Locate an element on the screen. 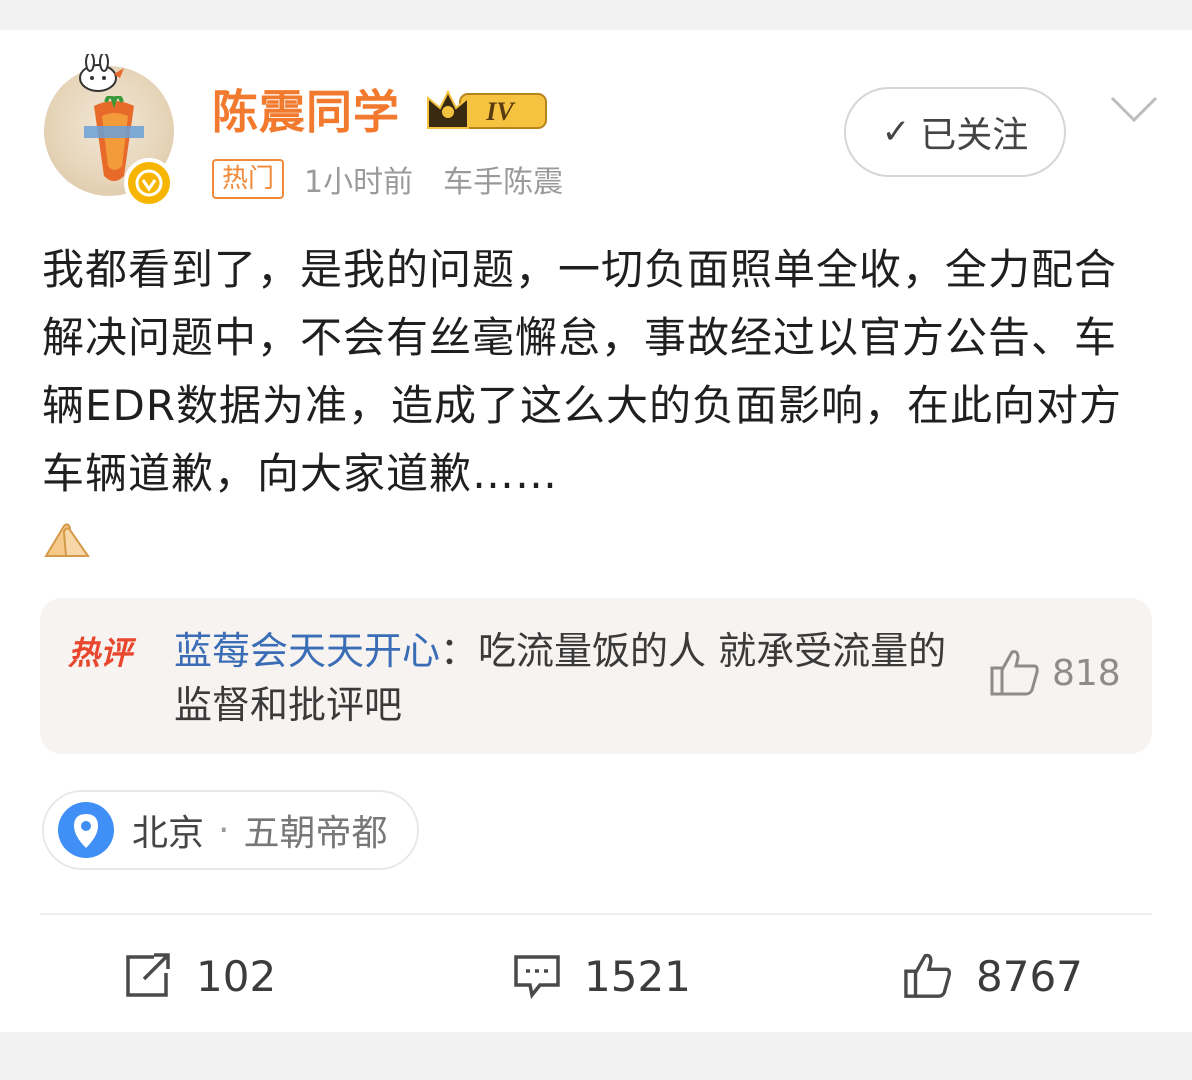  location-place: 五朝帝都 is located at coordinates (315, 833).